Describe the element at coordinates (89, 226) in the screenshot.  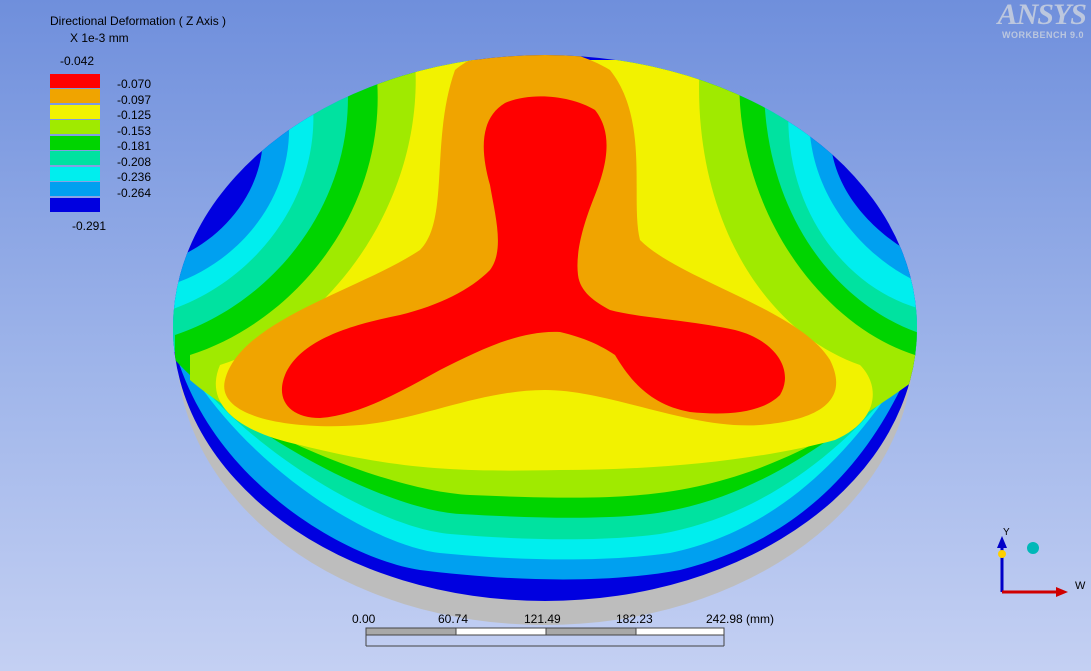
I see `legend-min-value: -0.291` at that location.